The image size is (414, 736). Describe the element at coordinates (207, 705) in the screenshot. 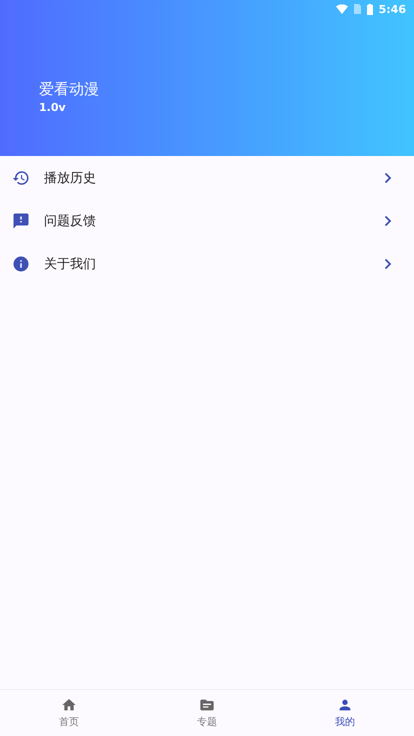

I see `folder-icon` at that location.